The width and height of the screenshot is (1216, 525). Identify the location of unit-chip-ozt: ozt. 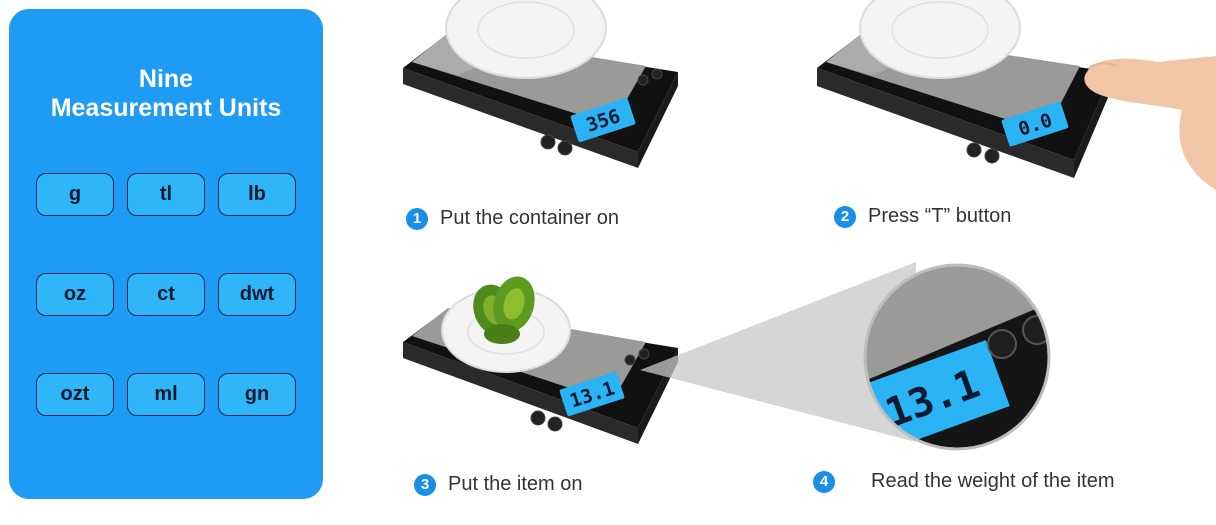
(75, 394).